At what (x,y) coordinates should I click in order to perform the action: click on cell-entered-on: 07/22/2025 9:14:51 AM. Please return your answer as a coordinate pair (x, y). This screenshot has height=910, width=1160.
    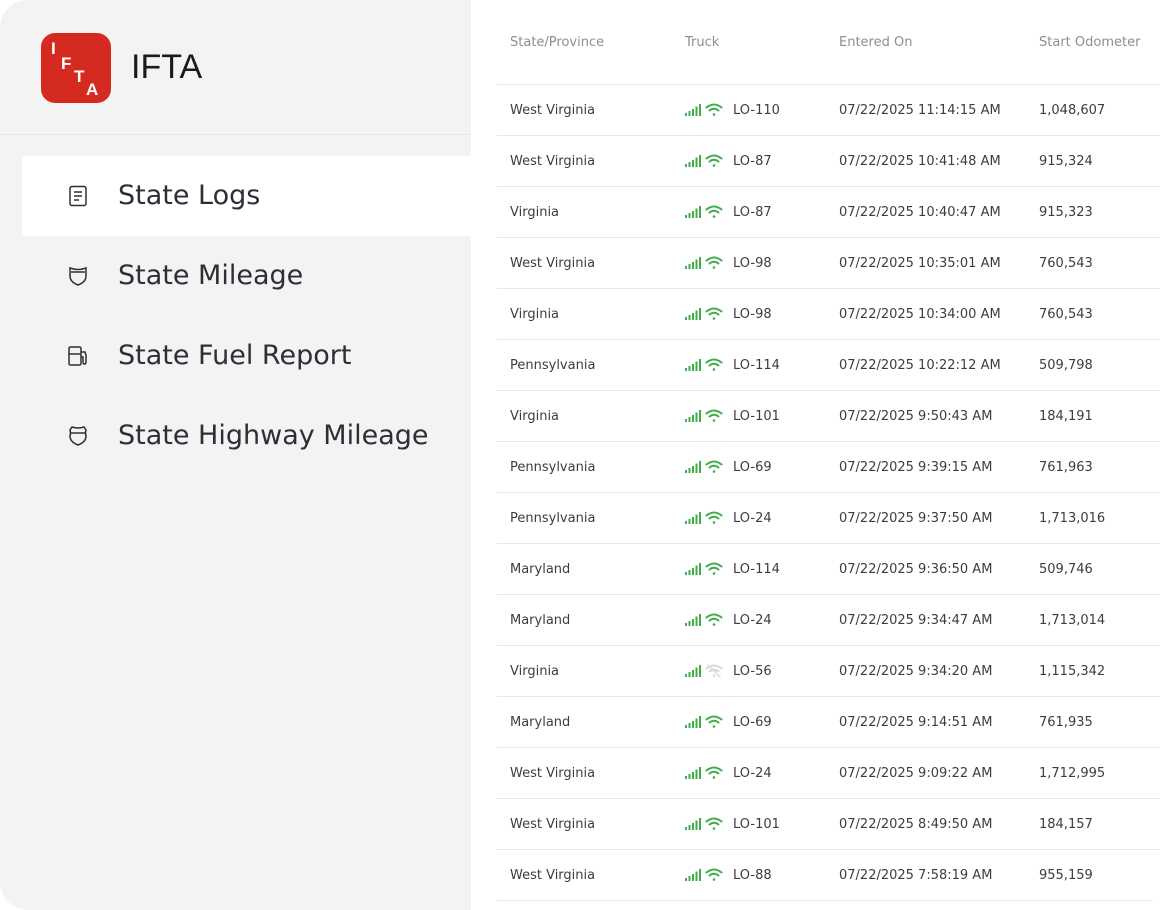
    Looking at the image, I should click on (926, 722).